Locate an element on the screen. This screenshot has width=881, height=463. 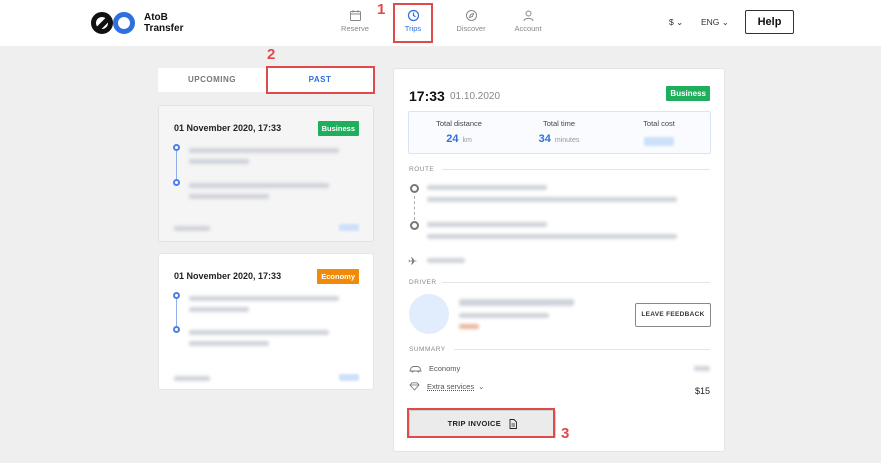
dropoff-details-blurred is located at coordinates (552, 236).